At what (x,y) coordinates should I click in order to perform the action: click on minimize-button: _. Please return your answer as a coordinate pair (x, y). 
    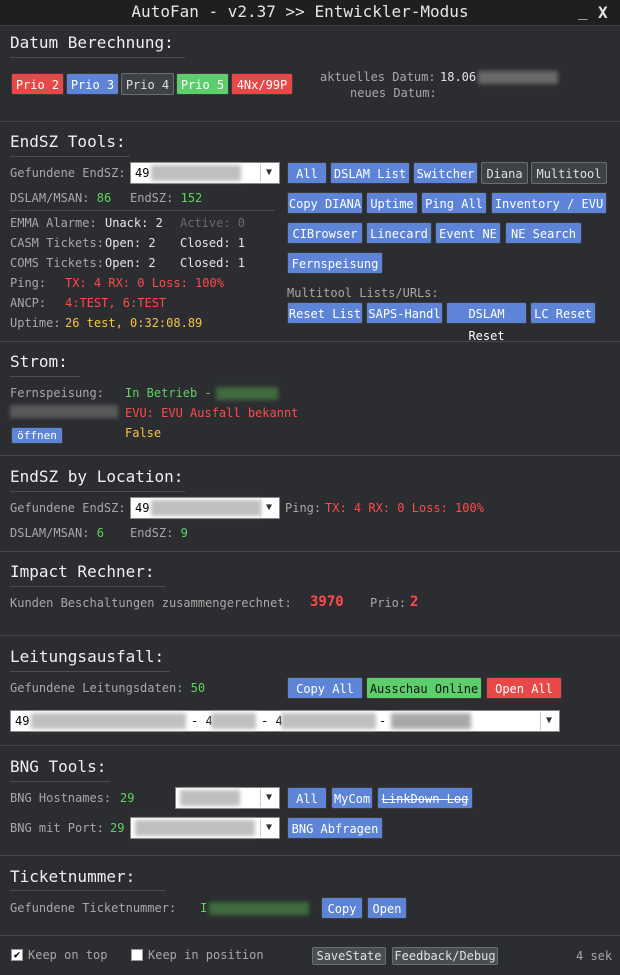
    Looking at the image, I should click on (583, 10).